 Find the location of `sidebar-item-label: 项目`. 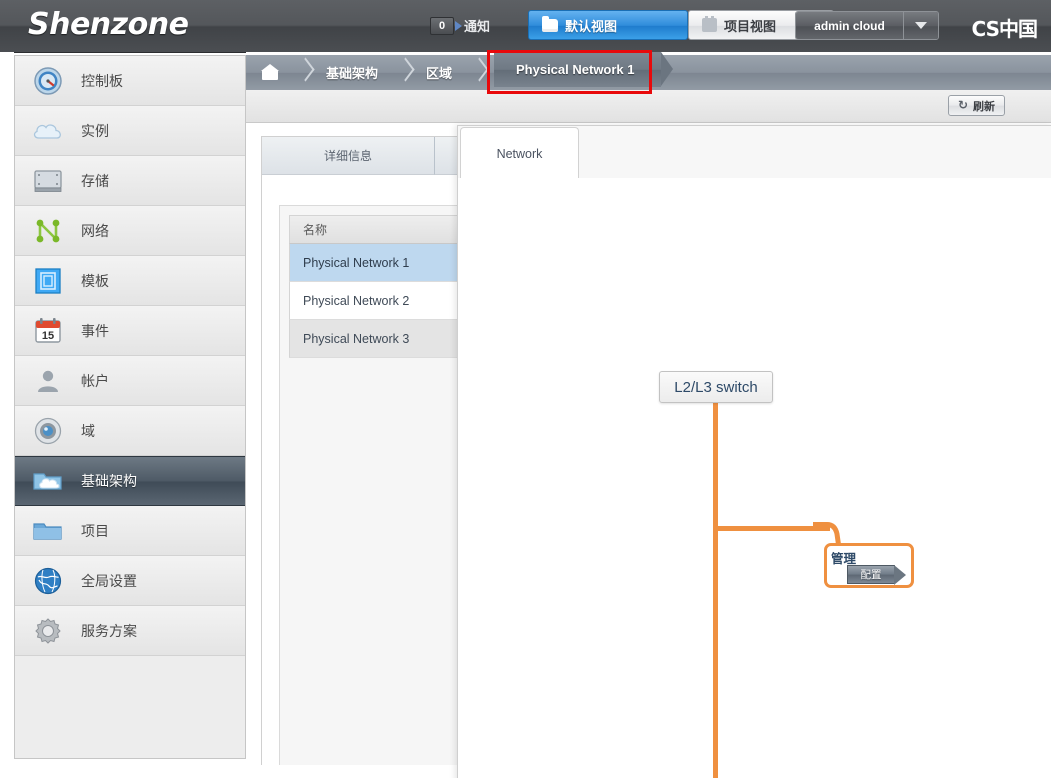

sidebar-item-label: 项目 is located at coordinates (95, 530).